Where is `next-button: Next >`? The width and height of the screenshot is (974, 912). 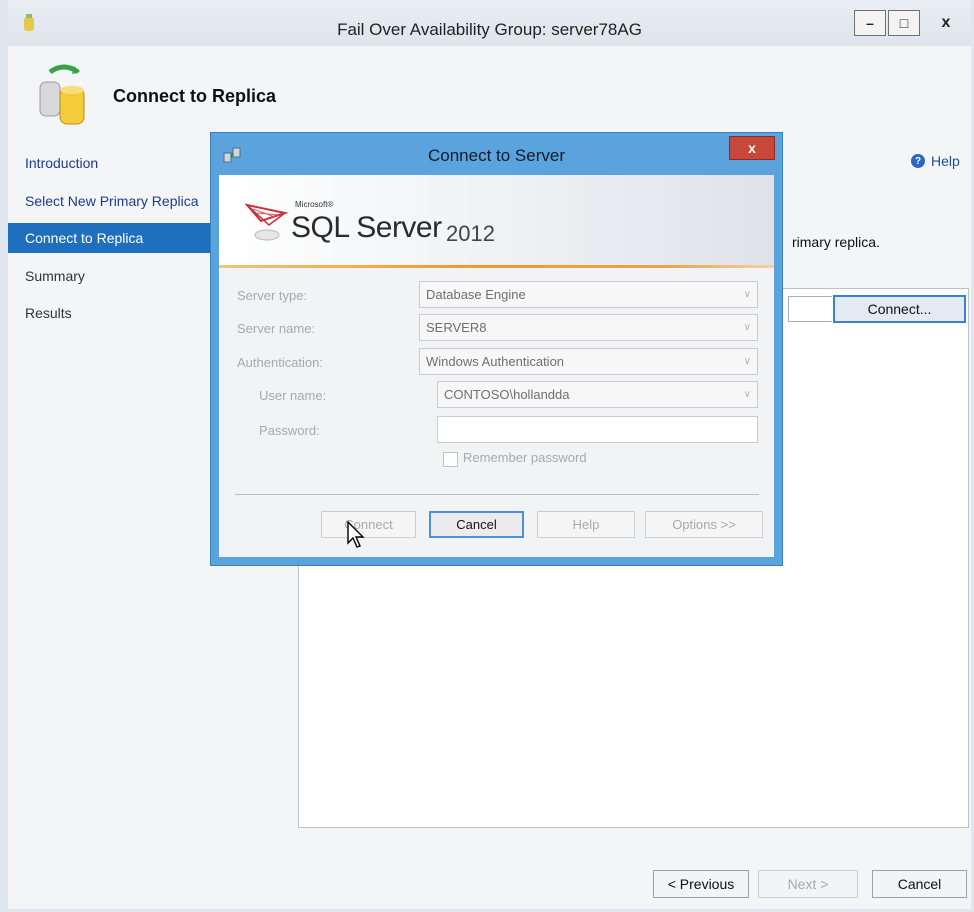
next-button: Next > is located at coordinates (808, 884).